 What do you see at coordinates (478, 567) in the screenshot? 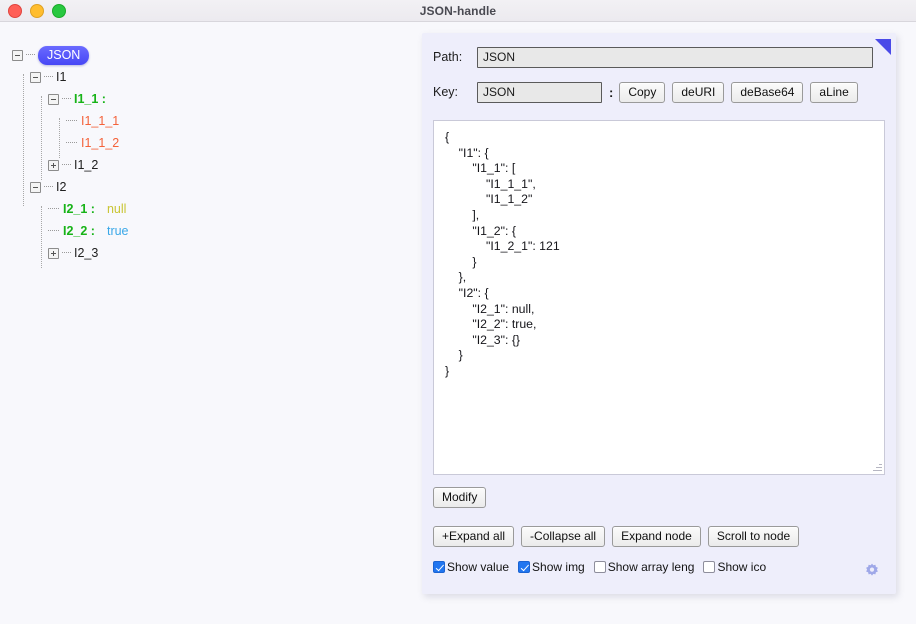
I see `show-value-label: Show value` at bounding box center [478, 567].